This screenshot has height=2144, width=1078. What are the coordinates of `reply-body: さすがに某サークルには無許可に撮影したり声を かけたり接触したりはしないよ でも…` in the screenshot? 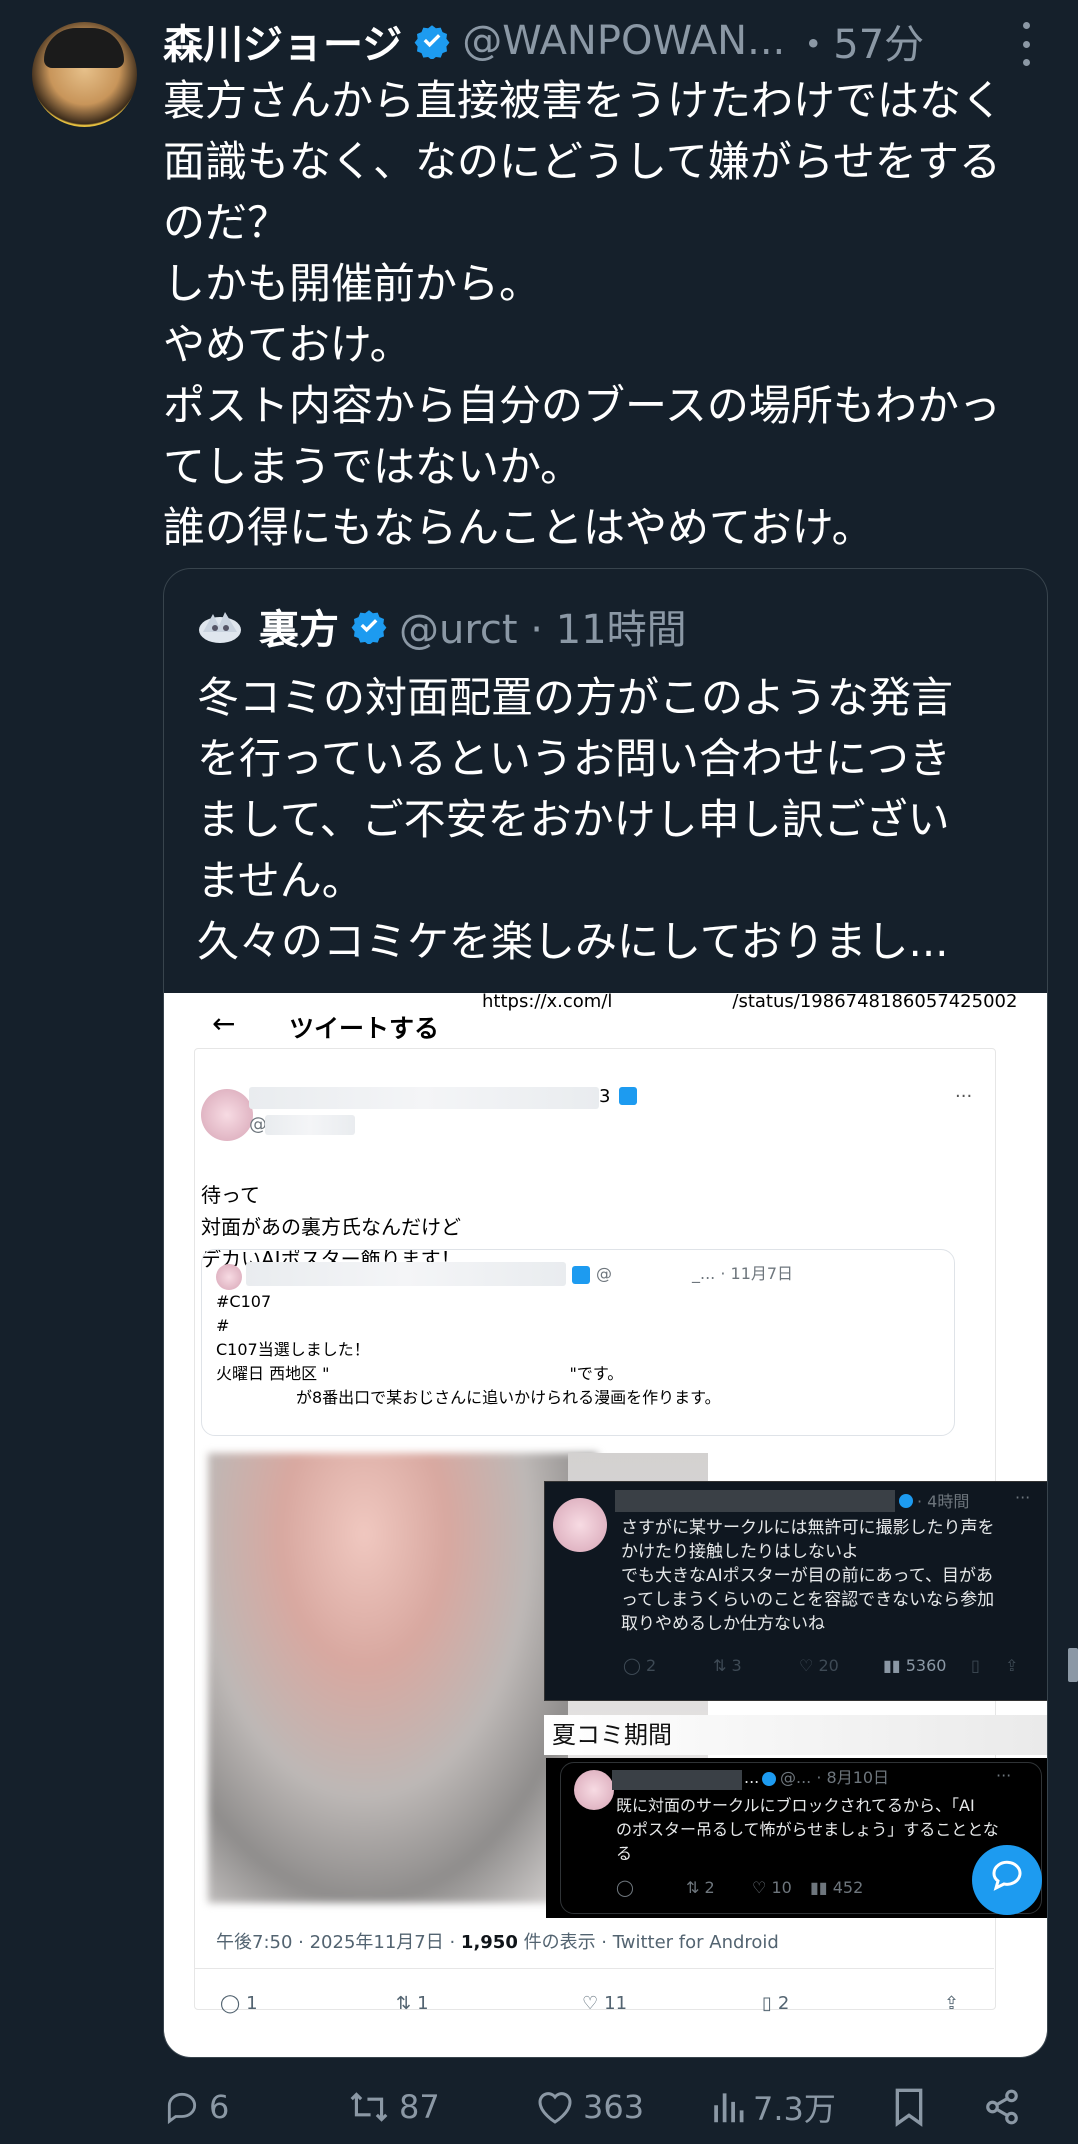 It's located at (808, 1576).